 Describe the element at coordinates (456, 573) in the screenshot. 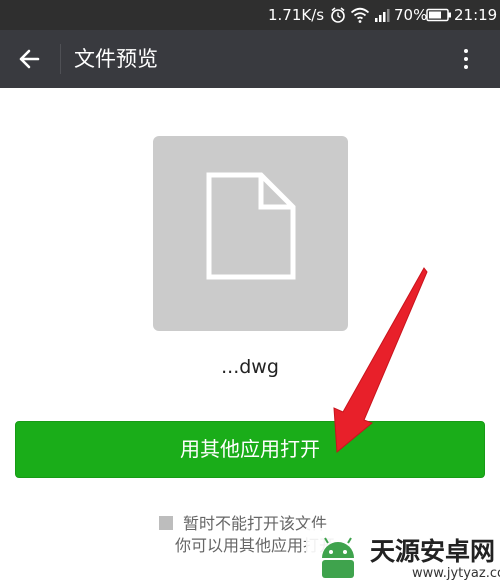

I see `watermark-url: www.jytyaz.com` at that location.